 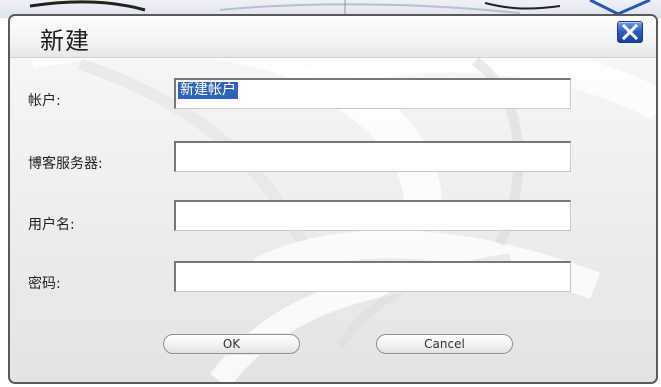 I want to click on account-input-selected-value: 新建帐户, so click(x=208, y=90).